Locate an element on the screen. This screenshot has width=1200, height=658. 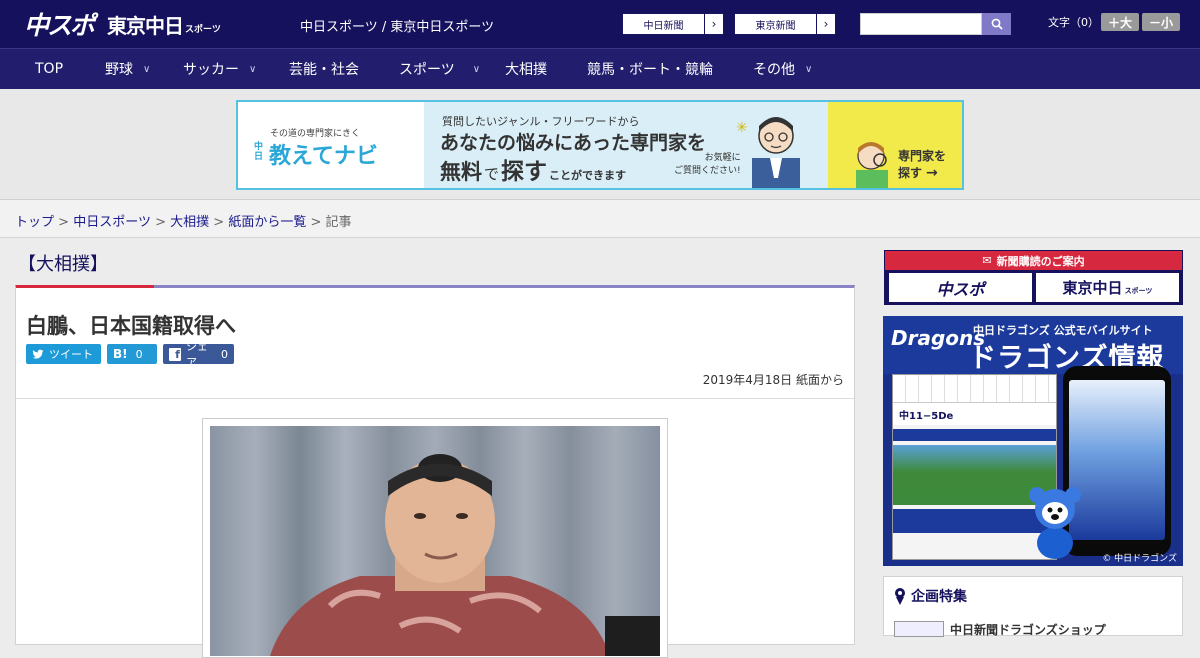
tweet-button: ツイート is located at coordinates (63, 354).